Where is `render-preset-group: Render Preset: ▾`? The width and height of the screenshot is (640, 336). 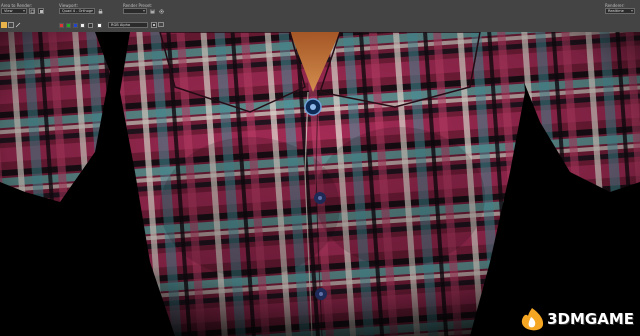 render-preset-group: Render Preset: ▾ is located at coordinates (143, 8).